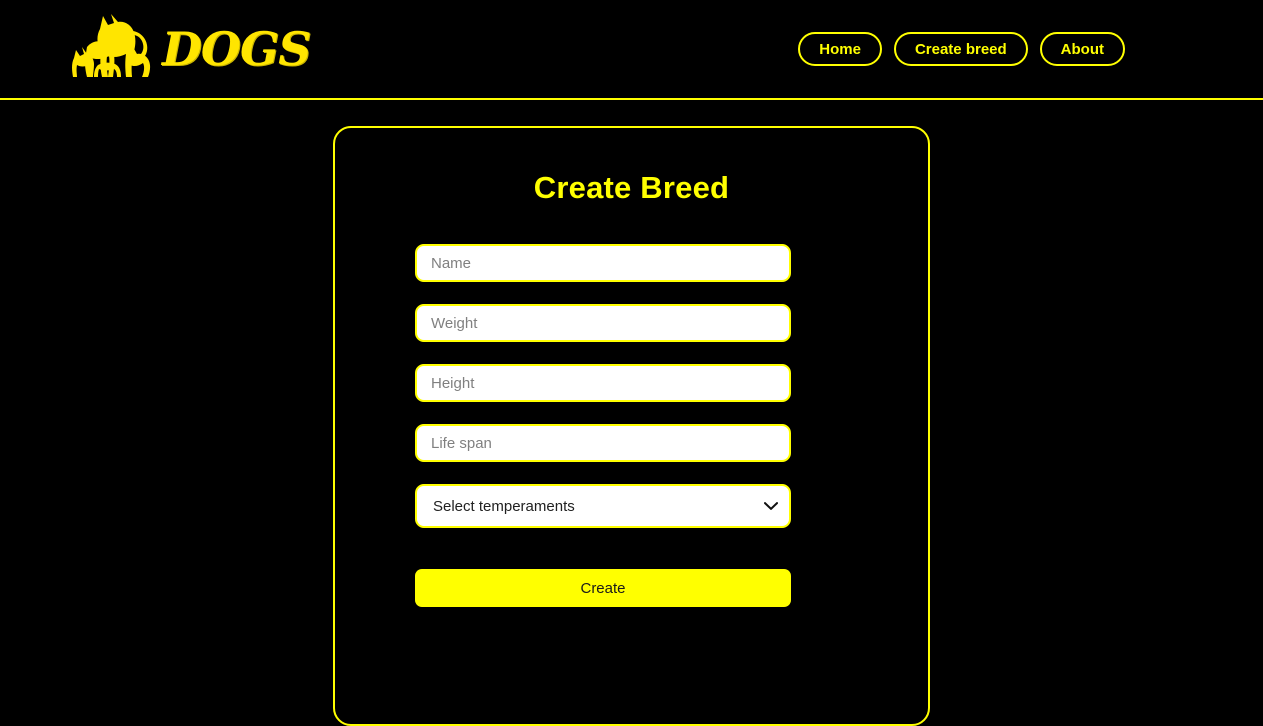 This screenshot has width=1263, height=726. What do you see at coordinates (603, 383) in the screenshot?
I see `height-input` at bounding box center [603, 383].